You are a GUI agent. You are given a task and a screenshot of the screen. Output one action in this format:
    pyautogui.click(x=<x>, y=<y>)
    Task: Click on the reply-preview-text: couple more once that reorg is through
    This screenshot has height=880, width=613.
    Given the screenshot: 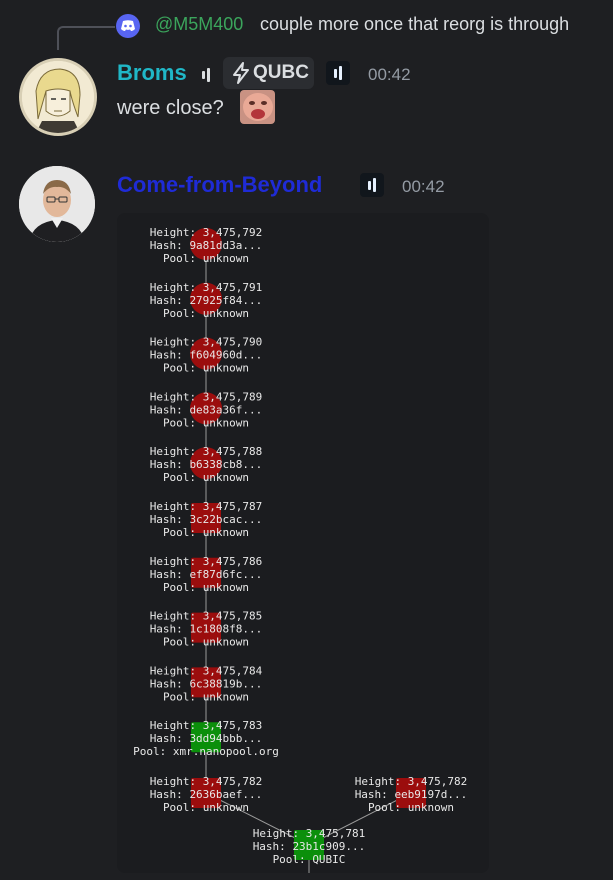 What is the action you would take?
    pyautogui.click(x=414, y=24)
    